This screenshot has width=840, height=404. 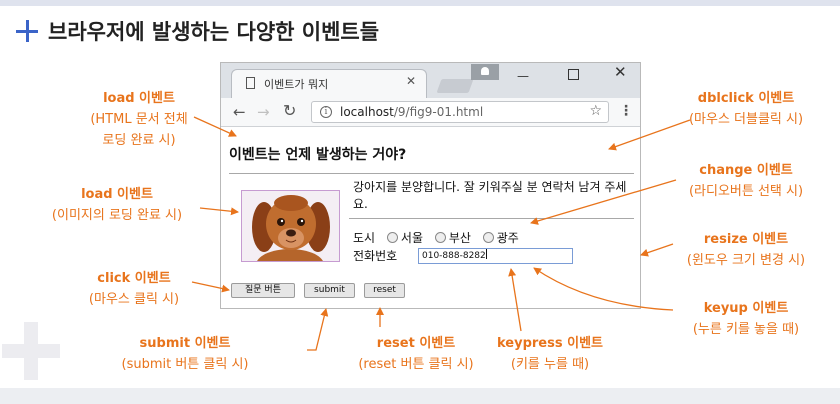 I want to click on arrow-change, so click(x=603, y=202).